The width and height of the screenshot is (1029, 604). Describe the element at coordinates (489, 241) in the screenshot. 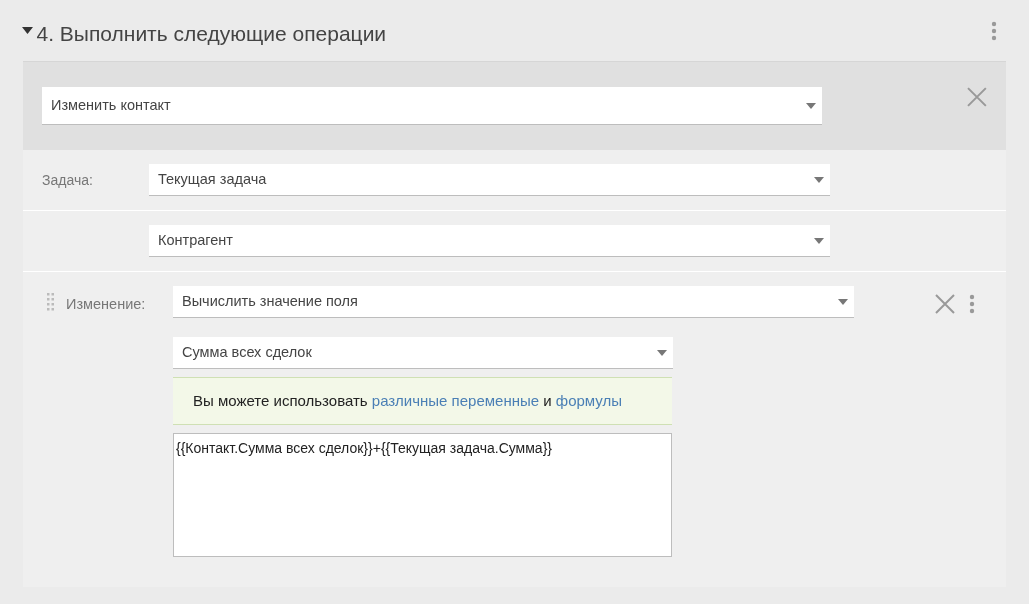

I see `dropdown: Контрагент` at that location.